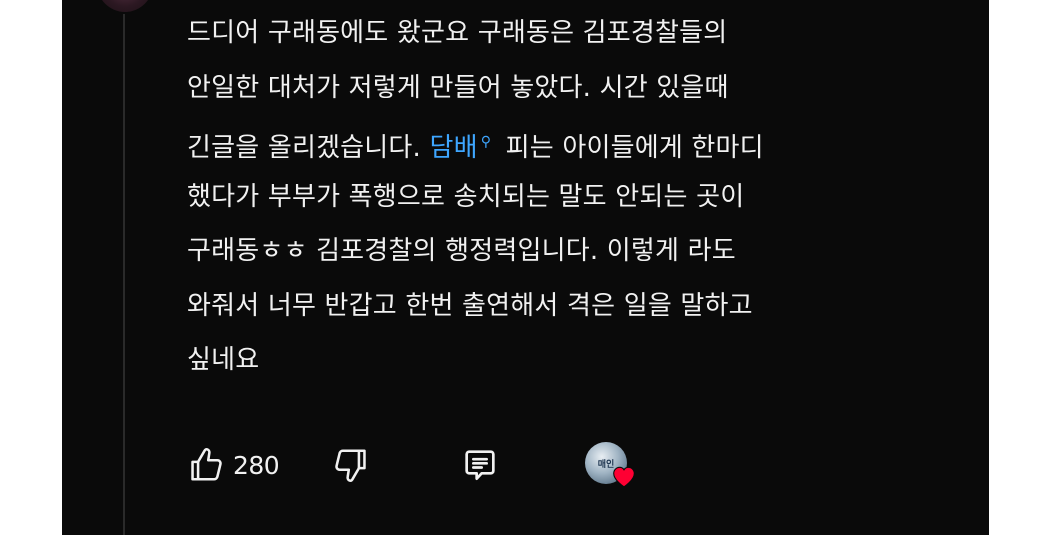 This screenshot has height=535, width=1050. I want to click on dislike-button, so click(351, 465).